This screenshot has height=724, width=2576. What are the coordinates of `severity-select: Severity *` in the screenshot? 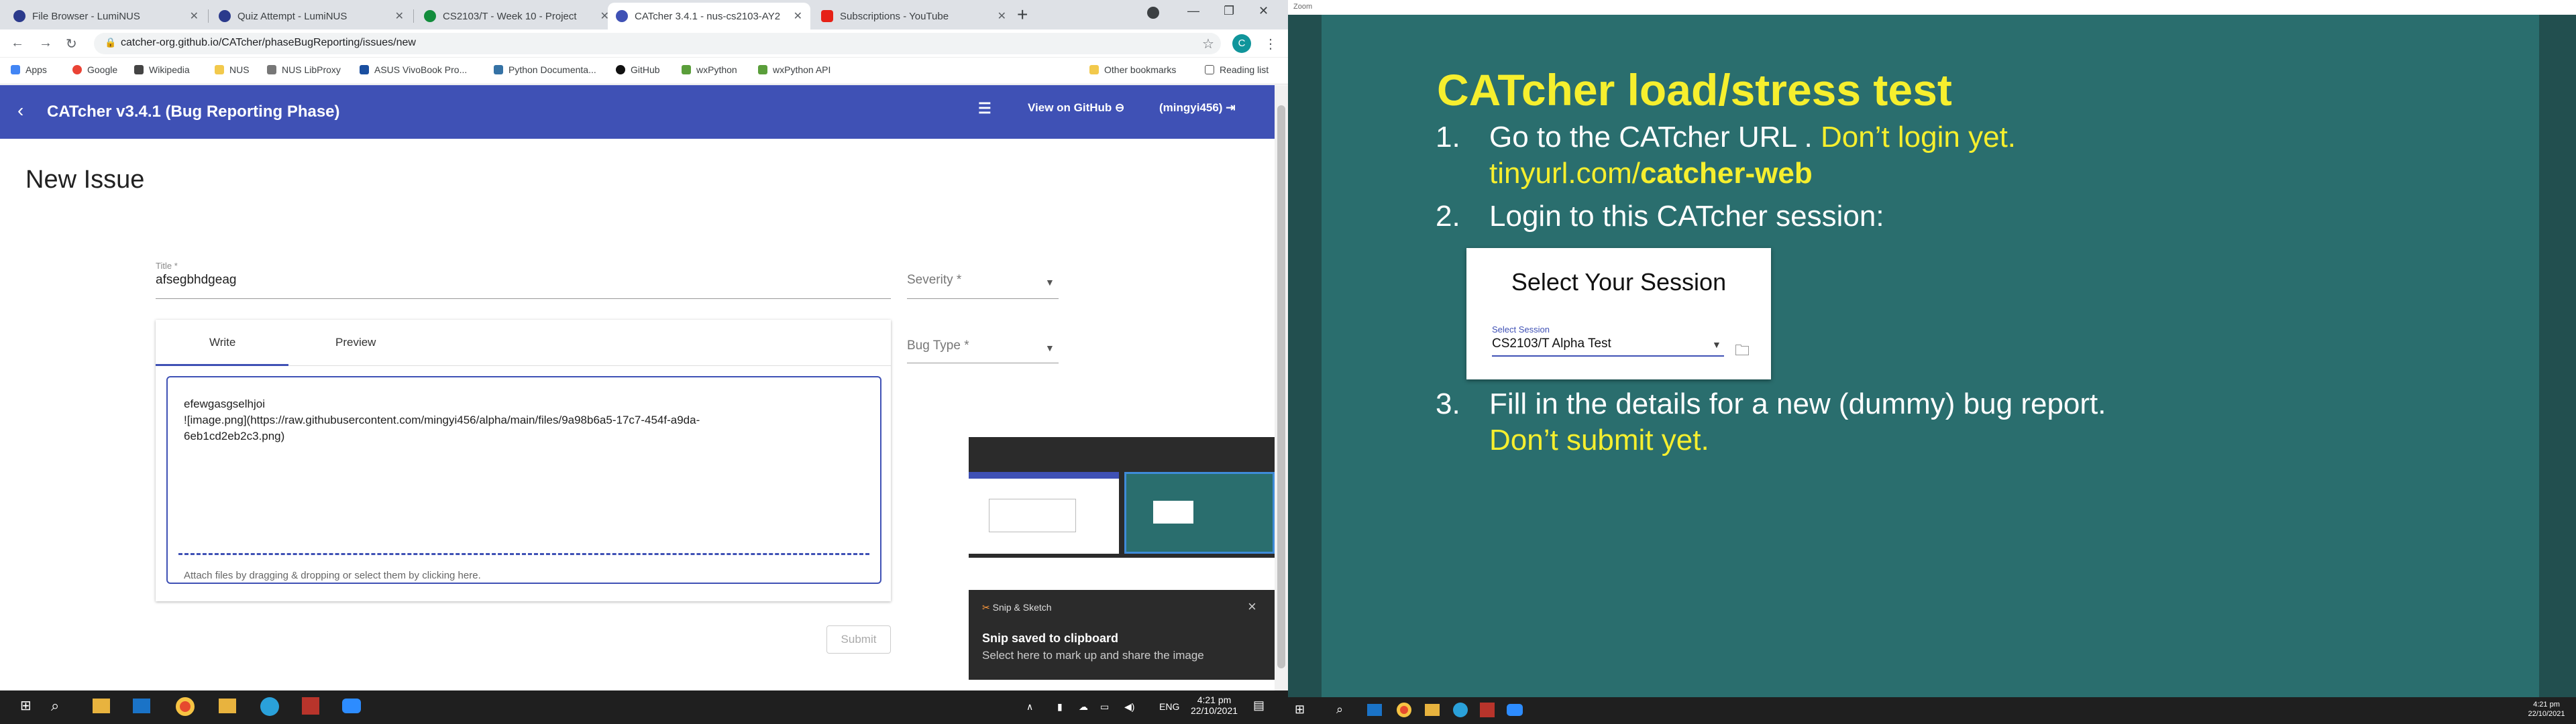 It's located at (934, 280).